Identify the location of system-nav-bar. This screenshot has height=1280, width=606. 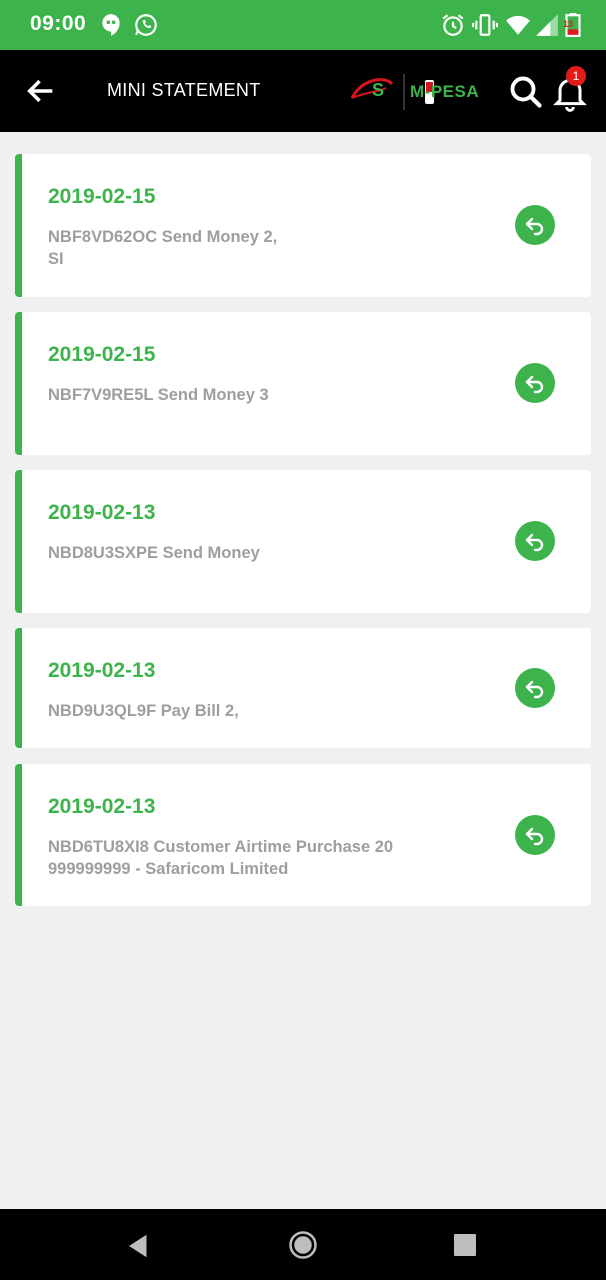
(303, 1244).